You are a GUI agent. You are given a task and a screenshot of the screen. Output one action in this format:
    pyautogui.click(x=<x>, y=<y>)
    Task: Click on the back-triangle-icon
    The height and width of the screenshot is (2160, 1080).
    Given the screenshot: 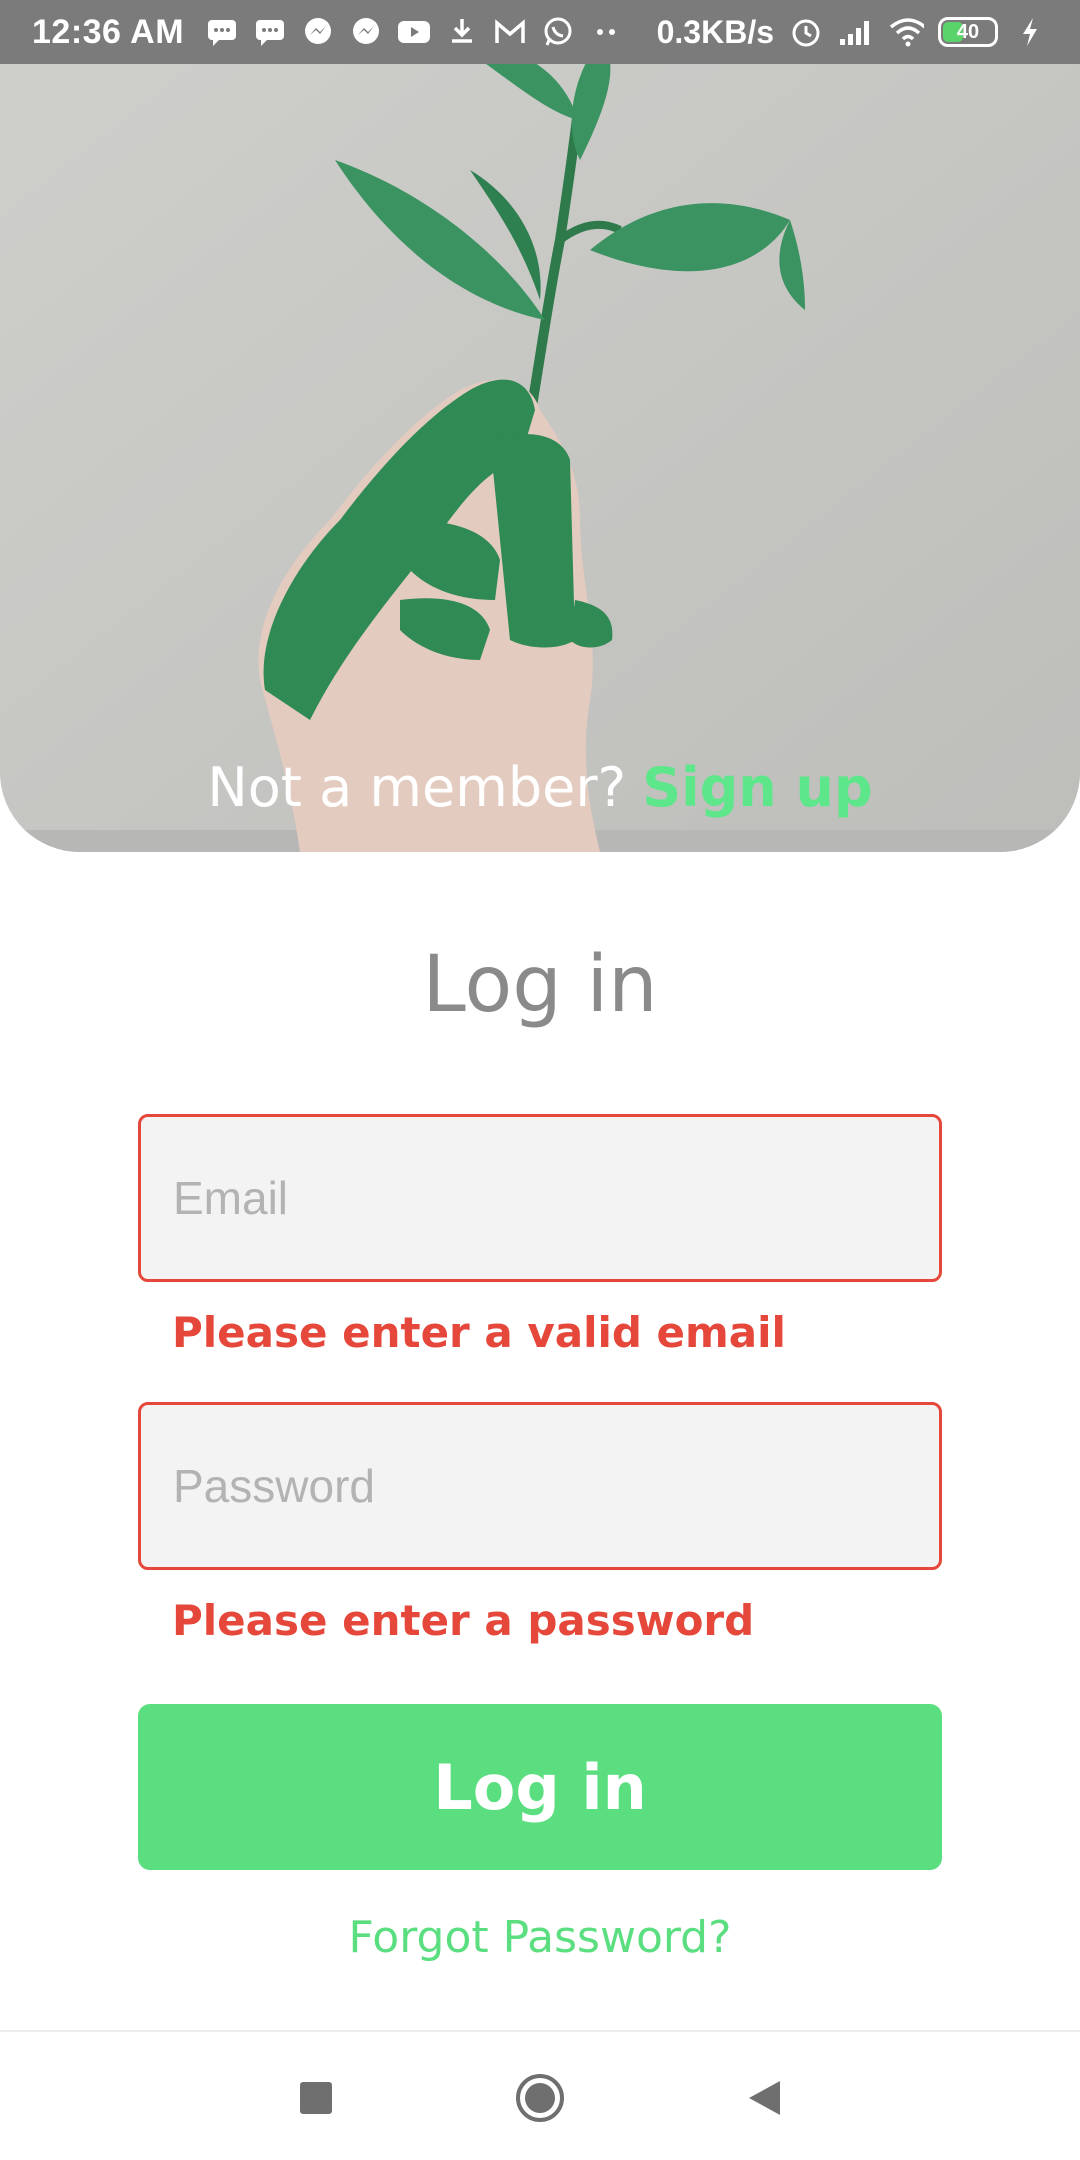 What is the action you would take?
    pyautogui.click(x=764, y=2098)
    